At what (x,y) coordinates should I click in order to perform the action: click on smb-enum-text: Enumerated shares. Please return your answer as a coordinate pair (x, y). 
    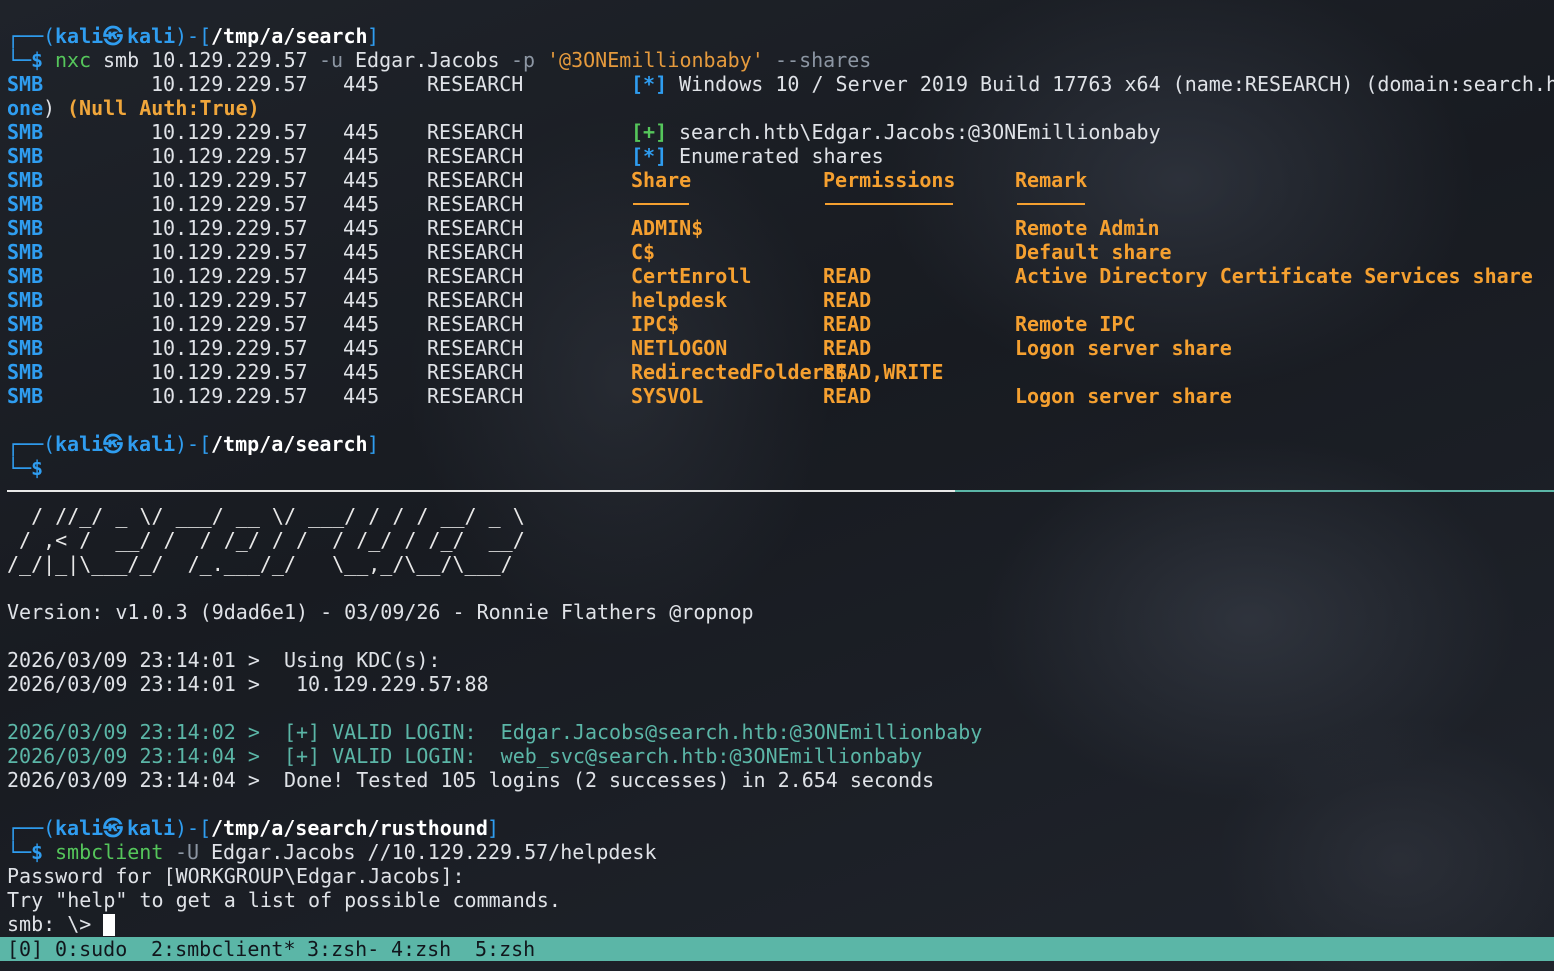
    Looking at the image, I should click on (781, 156).